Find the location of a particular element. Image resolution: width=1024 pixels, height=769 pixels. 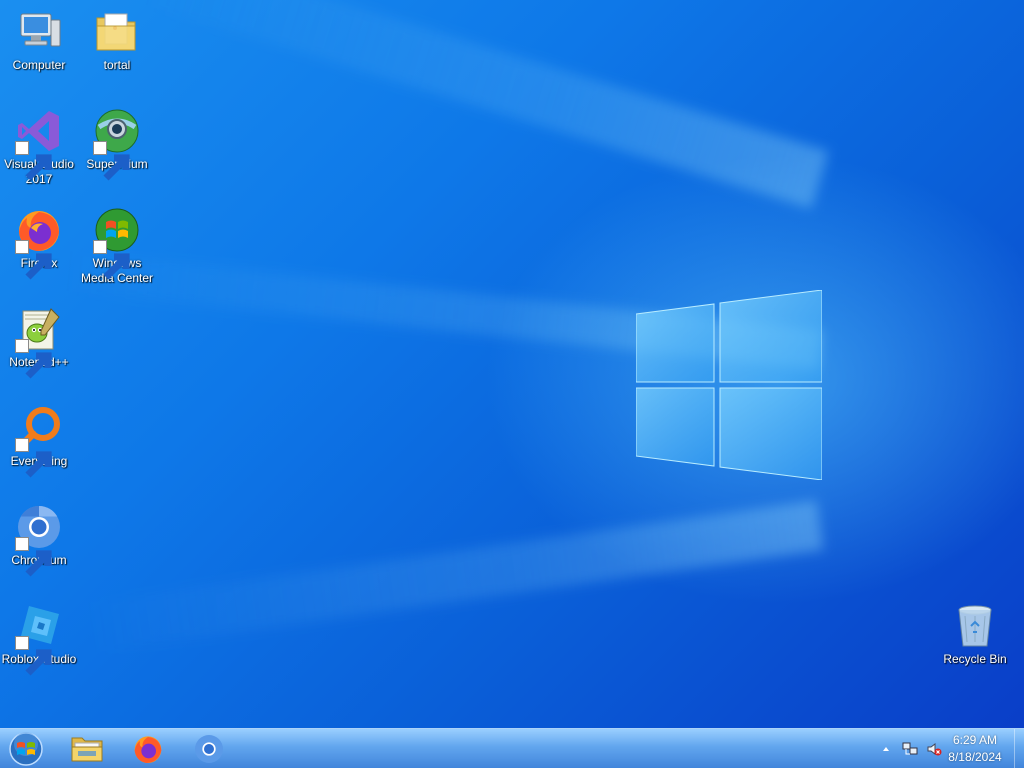

notepad-plus-plus-icon is located at coordinates (39, 342).